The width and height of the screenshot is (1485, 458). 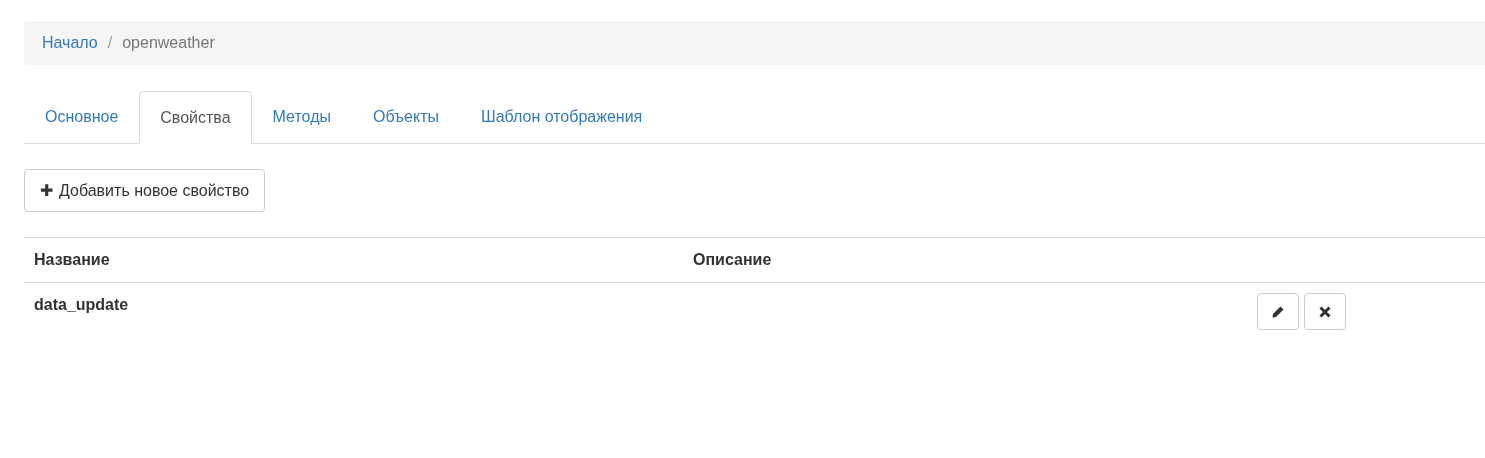 What do you see at coordinates (145, 190) in the screenshot?
I see `add-property-button: ✚ Добавить новое свойство` at bounding box center [145, 190].